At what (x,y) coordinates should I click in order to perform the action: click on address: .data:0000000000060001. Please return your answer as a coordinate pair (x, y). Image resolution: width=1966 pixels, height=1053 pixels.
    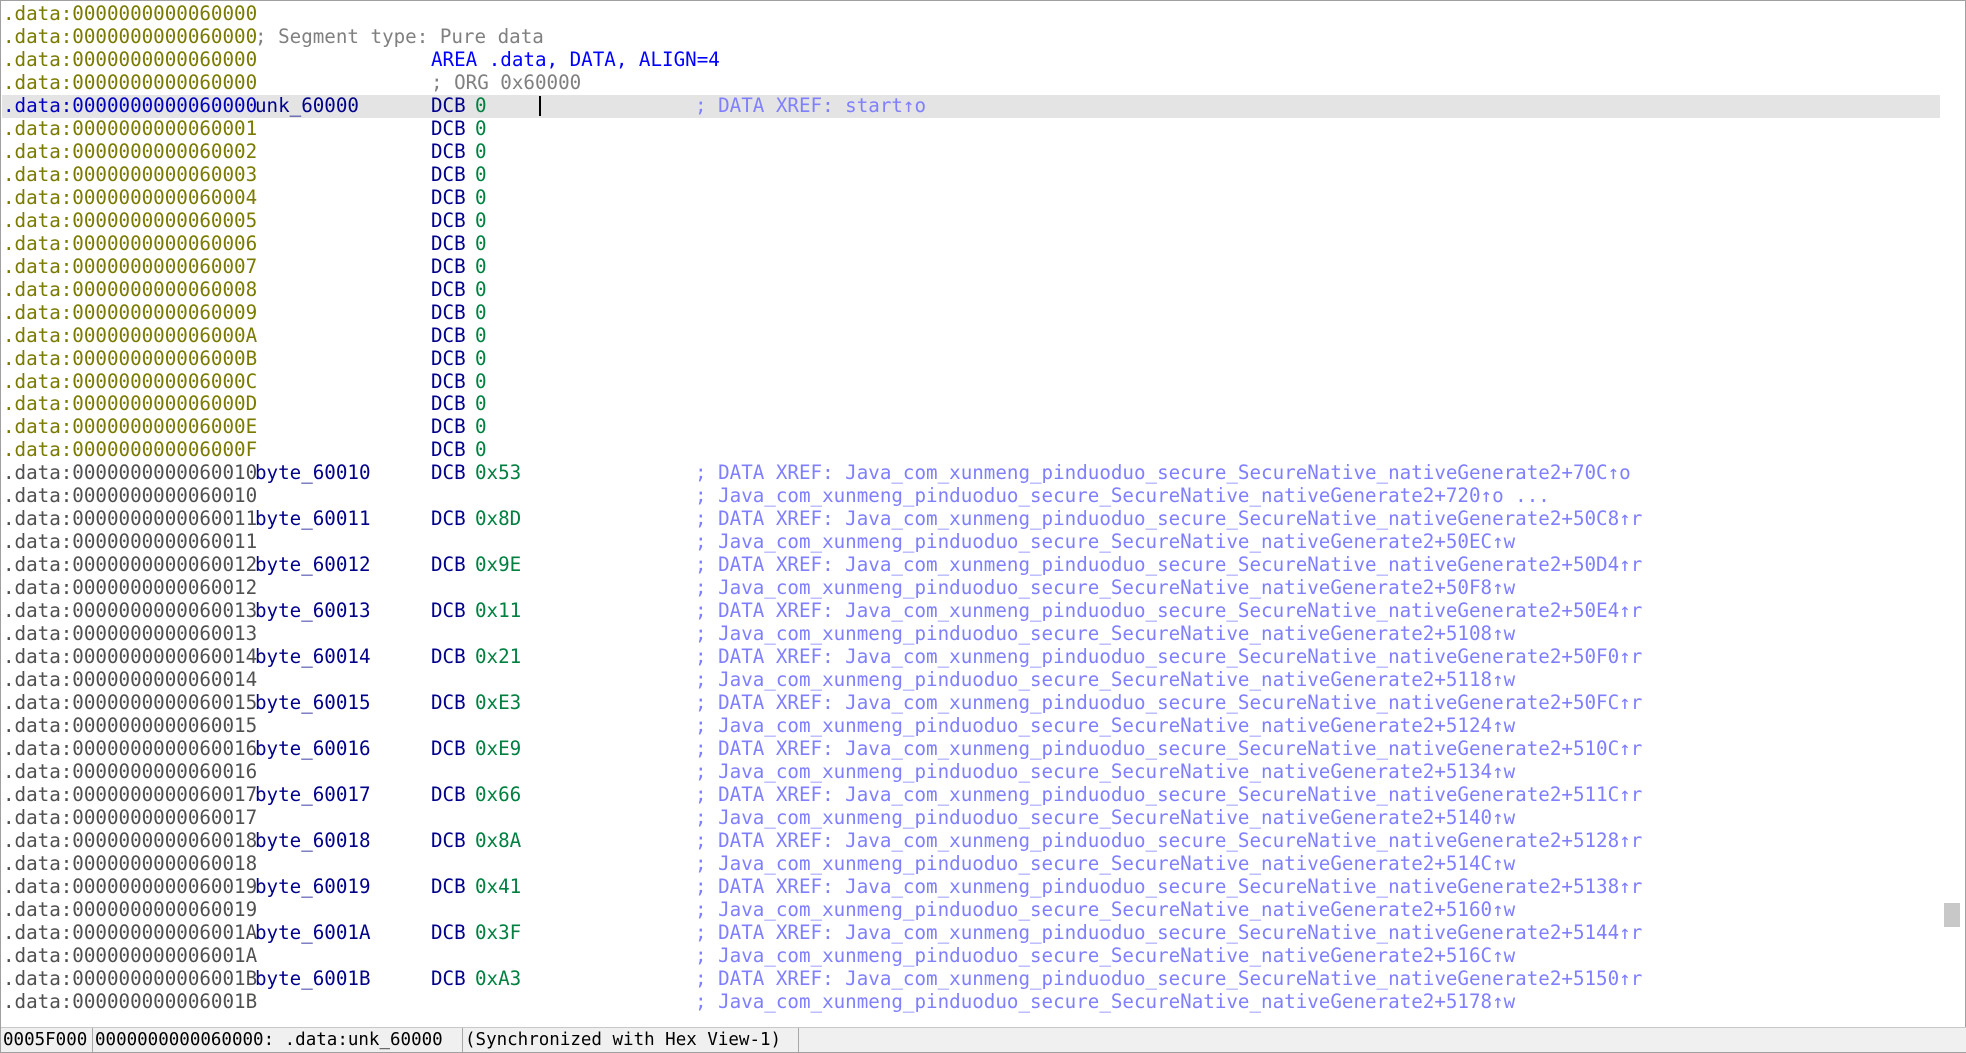
    Looking at the image, I should click on (130, 129).